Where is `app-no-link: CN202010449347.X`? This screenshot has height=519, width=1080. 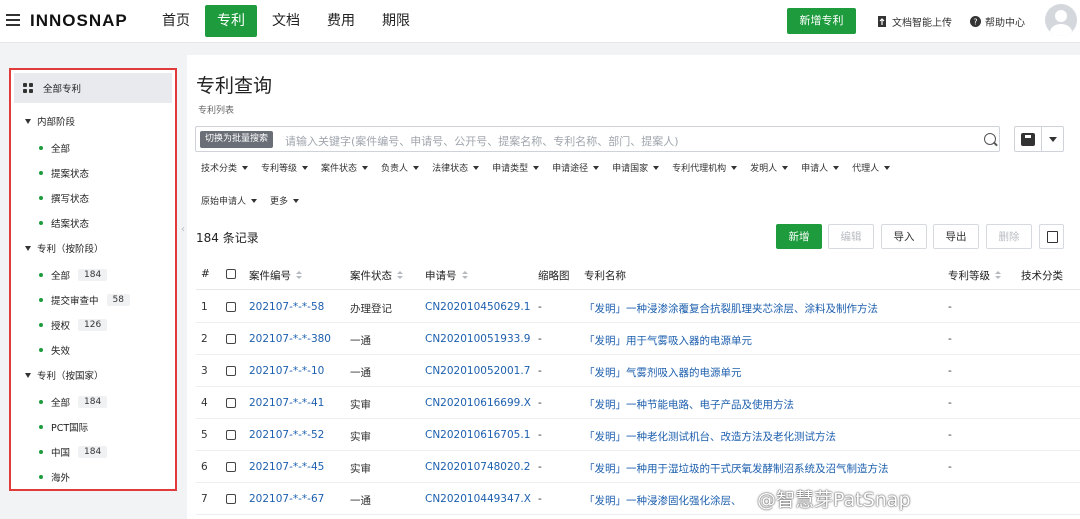 app-no-link: CN202010449347.X is located at coordinates (478, 499).